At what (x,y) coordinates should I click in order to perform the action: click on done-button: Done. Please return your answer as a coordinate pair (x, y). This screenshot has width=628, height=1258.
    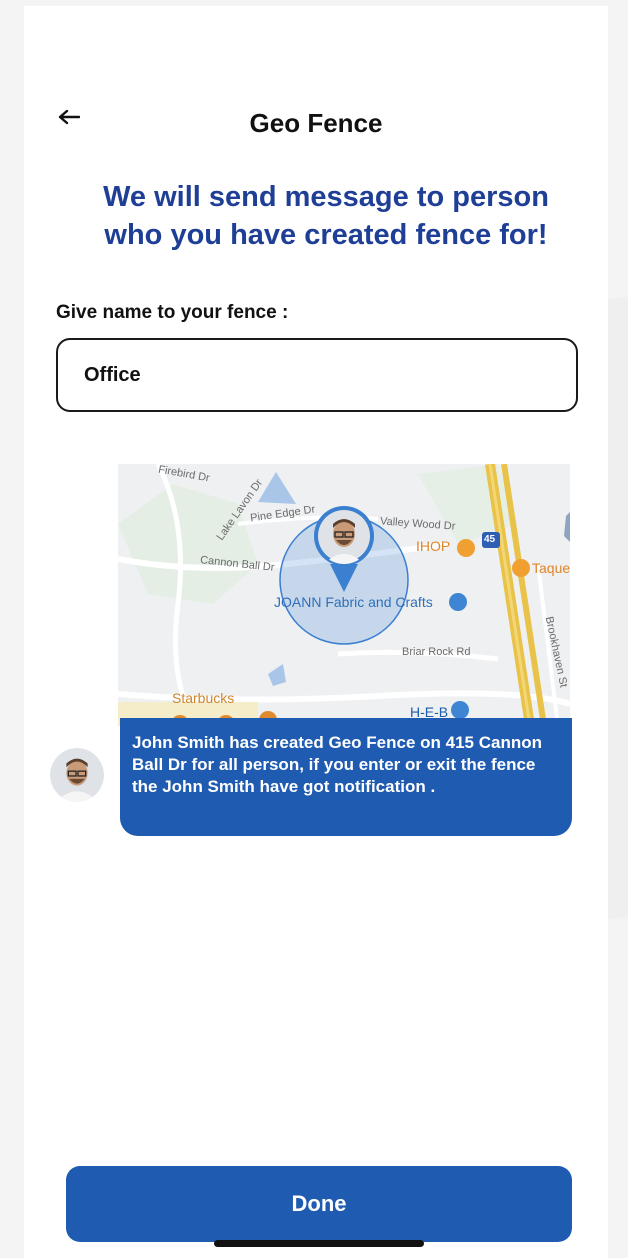
    Looking at the image, I should click on (319, 1204).